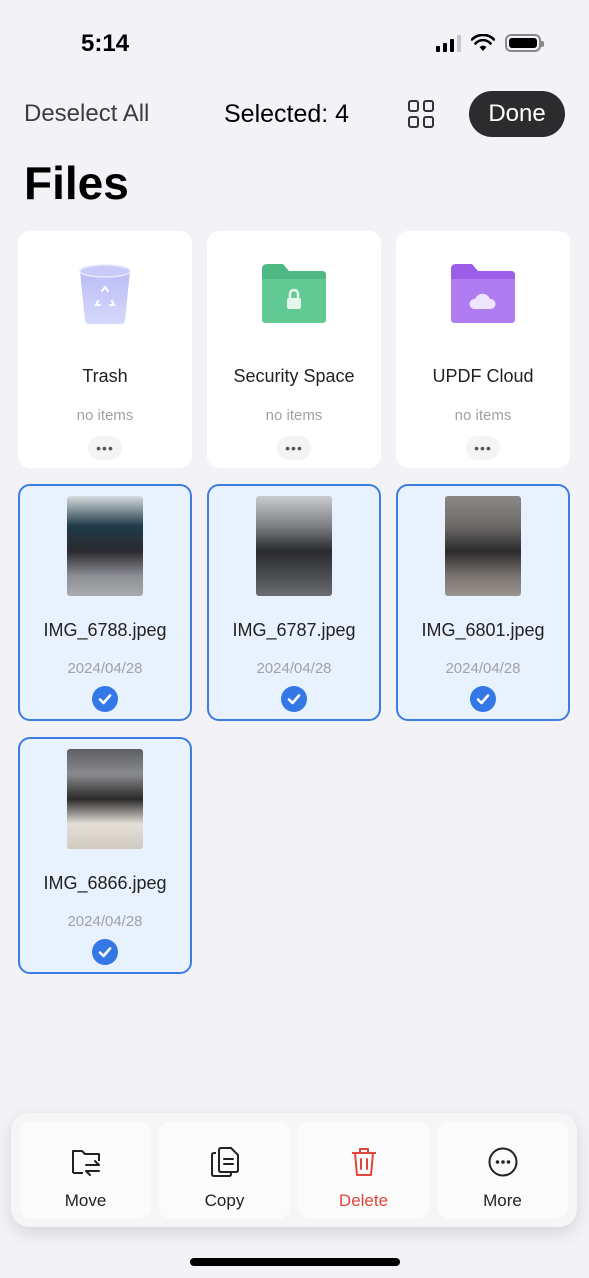 The width and height of the screenshot is (589, 1278). Describe the element at coordinates (483, 376) in the screenshot. I see `folder-name: UPDF Cloud` at that location.